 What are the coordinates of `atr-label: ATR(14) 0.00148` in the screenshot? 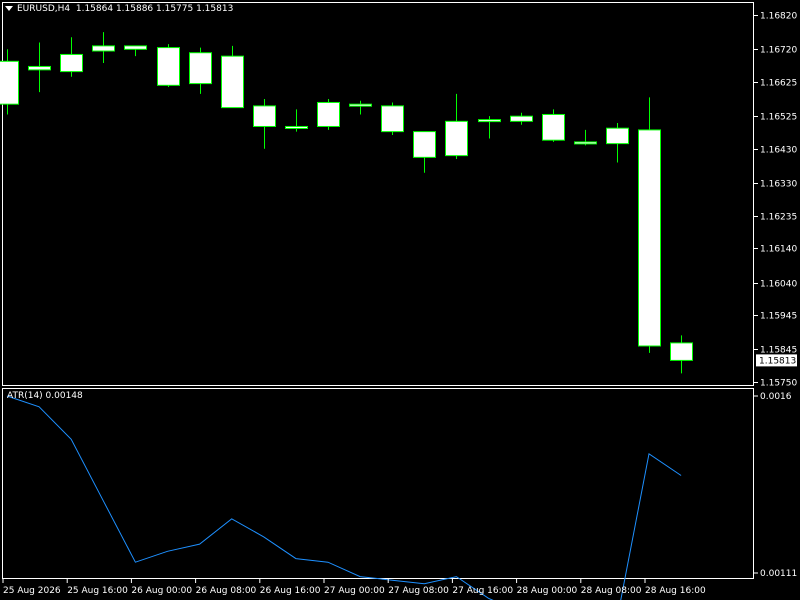 It's located at (45, 396).